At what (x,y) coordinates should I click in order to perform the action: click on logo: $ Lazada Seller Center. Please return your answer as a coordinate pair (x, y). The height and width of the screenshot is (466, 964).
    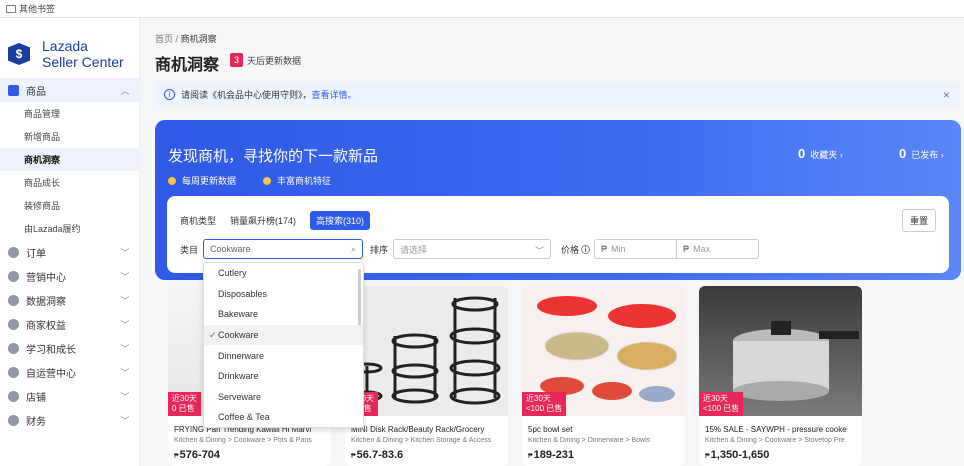
    Looking at the image, I should click on (69, 48).